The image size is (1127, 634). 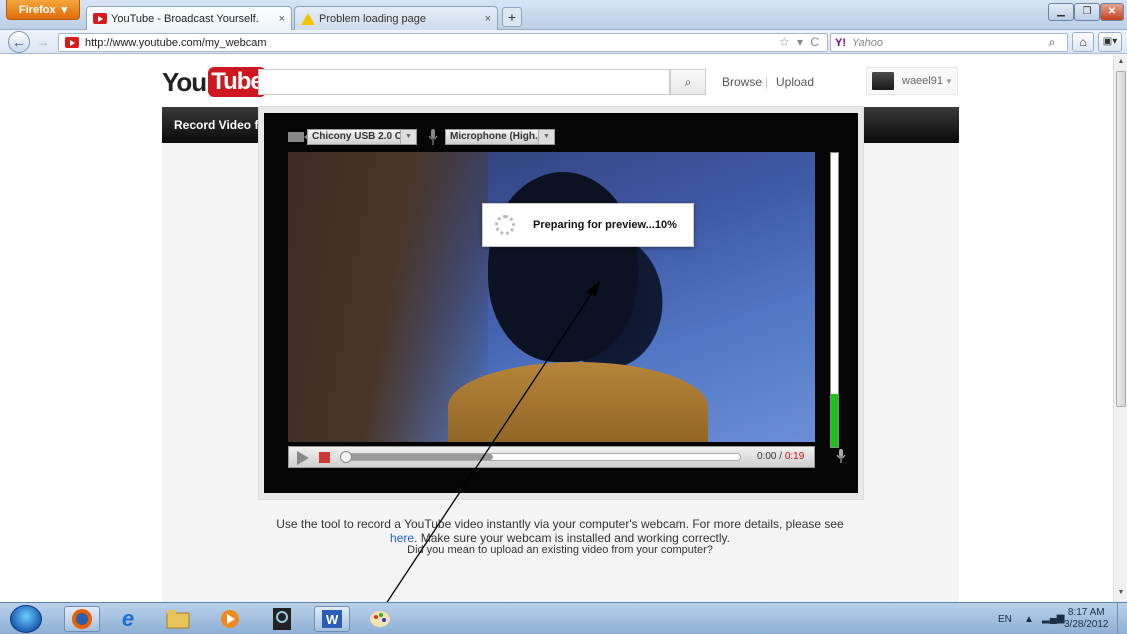 What do you see at coordinates (840, 43) in the screenshot?
I see `yahoo-logo-icon: Y!` at bounding box center [840, 43].